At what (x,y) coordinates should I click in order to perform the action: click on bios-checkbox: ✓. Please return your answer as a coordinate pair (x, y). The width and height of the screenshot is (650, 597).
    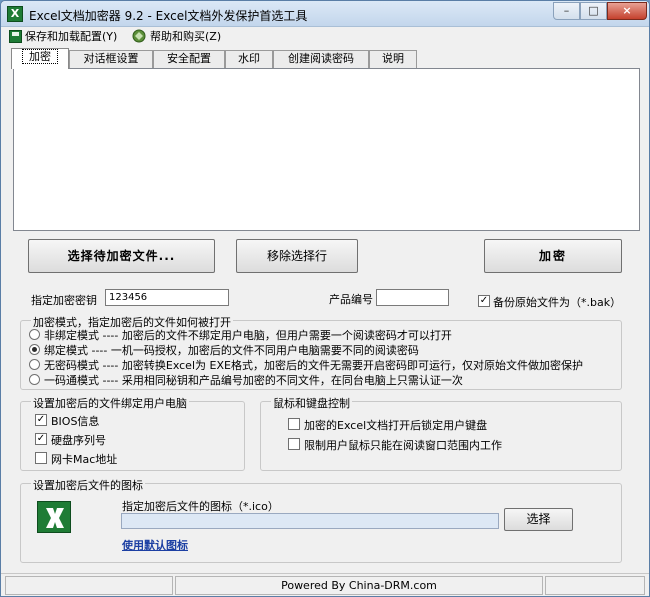
    Looking at the image, I should click on (41, 420).